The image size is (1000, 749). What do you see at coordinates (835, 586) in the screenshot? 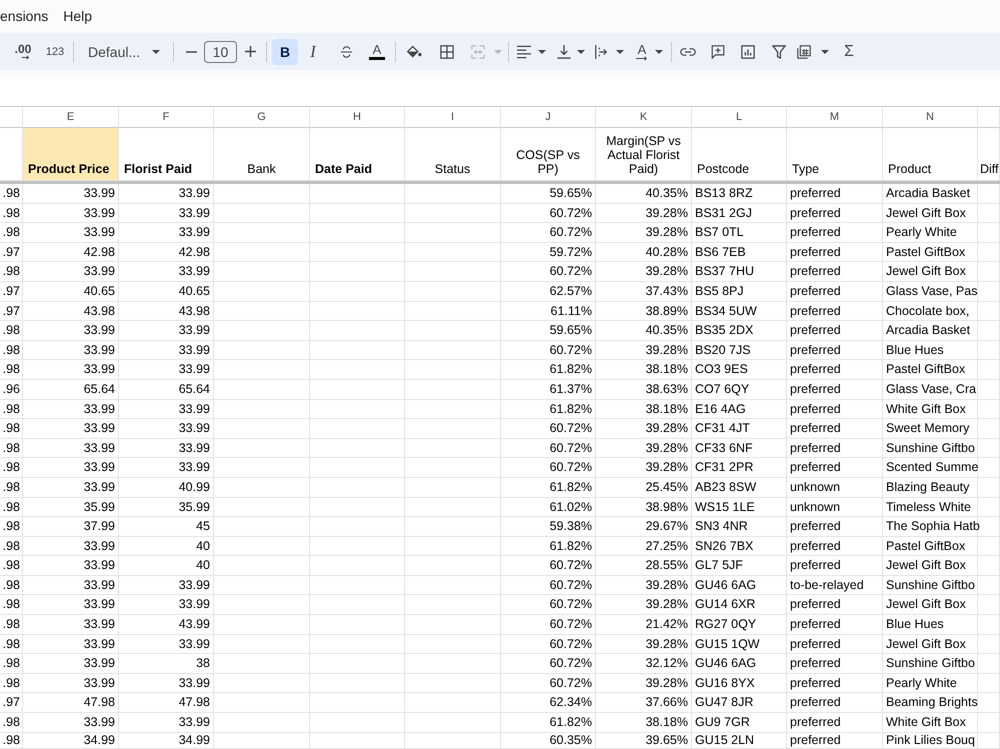
I see `table-cell: to-be-relayed` at bounding box center [835, 586].